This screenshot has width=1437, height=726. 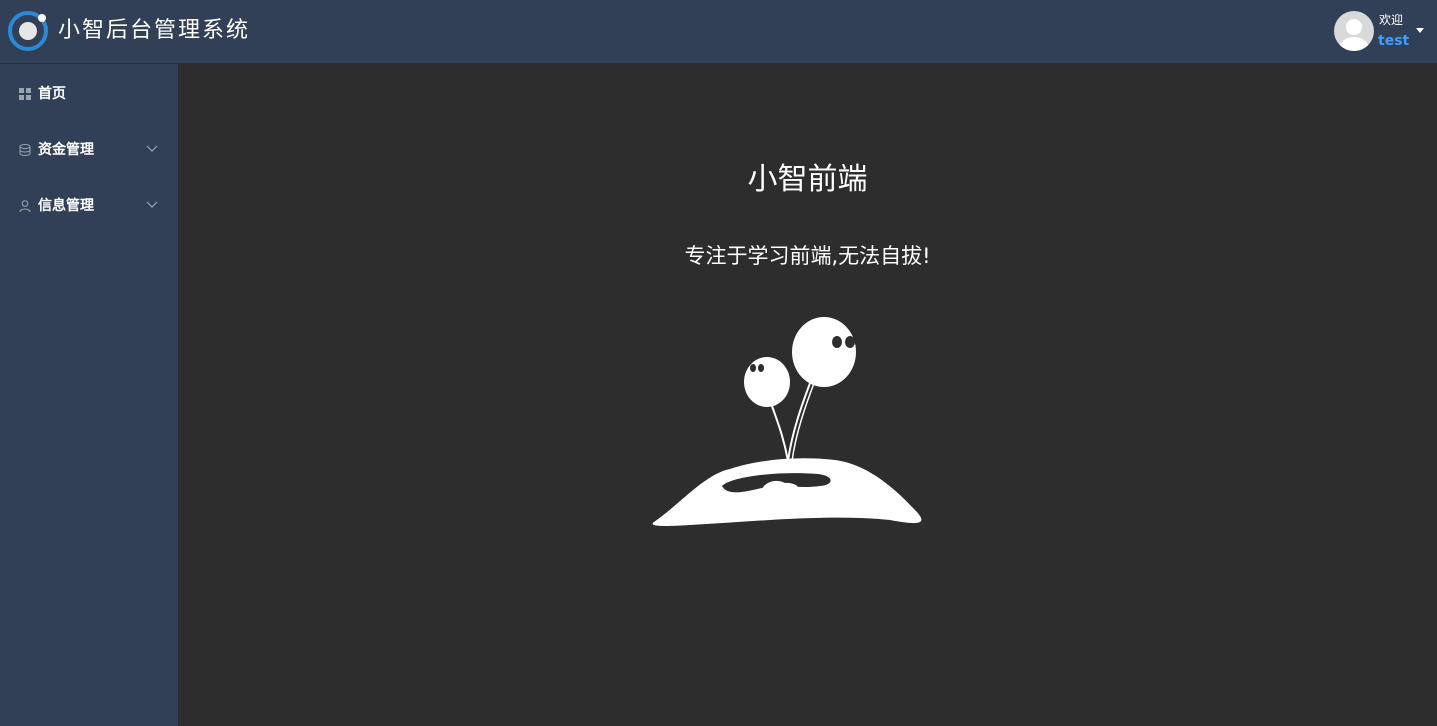 I want to click on welcome-label: 欢迎, so click(x=1391, y=20).